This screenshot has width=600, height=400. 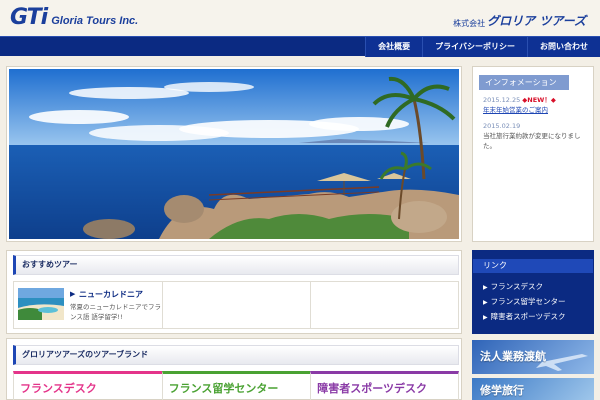 What do you see at coordinates (236, 265) in the screenshot?
I see `recommended-tours-title: おすすめツアー` at bounding box center [236, 265].